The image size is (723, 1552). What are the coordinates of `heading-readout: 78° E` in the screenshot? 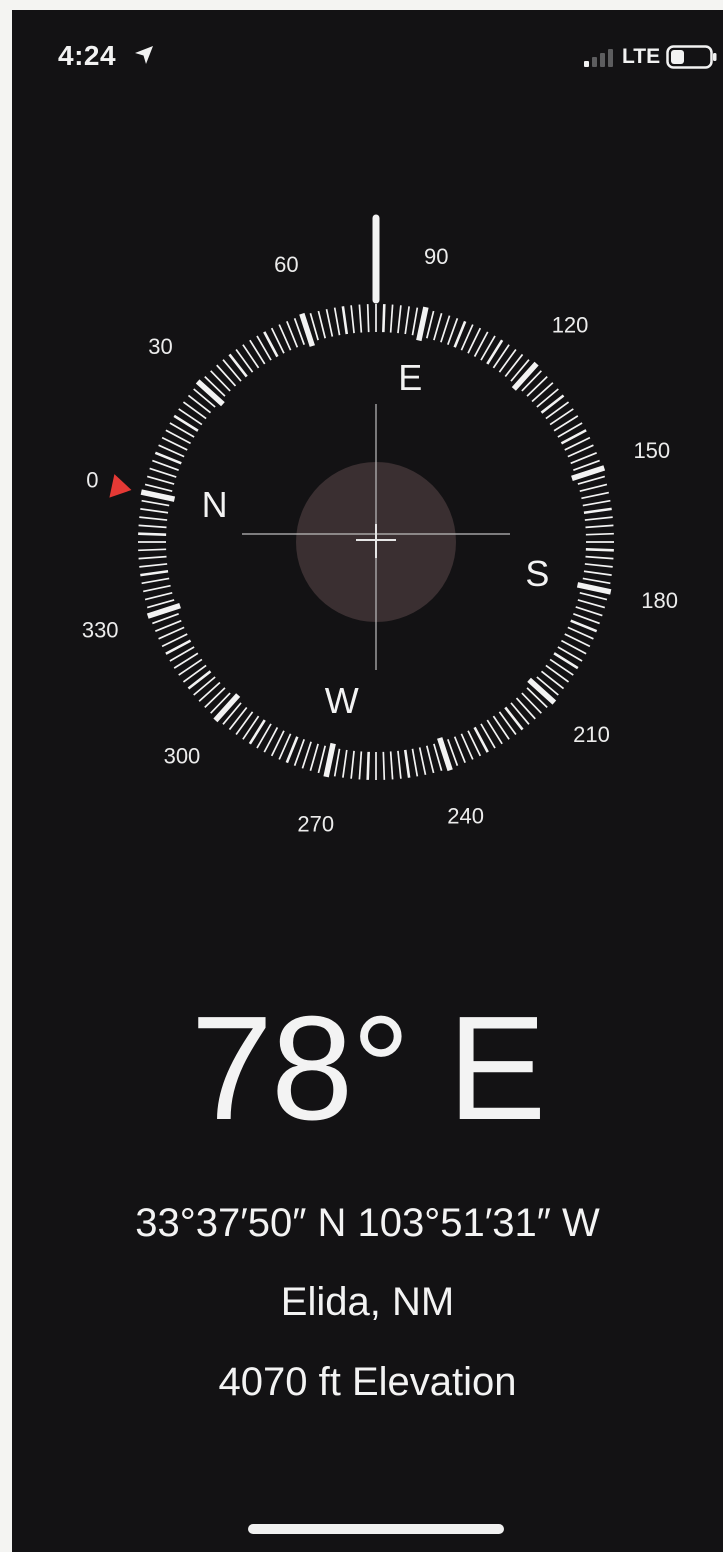 It's located at (368, 1068).